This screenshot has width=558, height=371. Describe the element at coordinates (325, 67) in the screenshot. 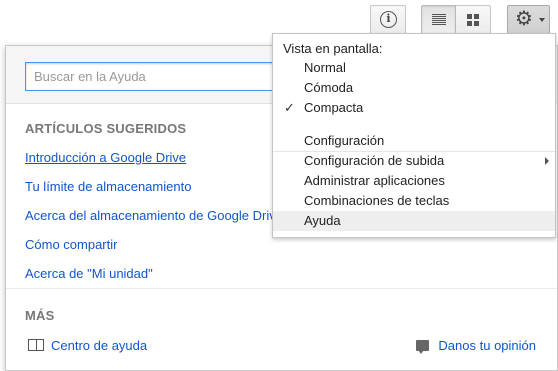

I see `menu-item-label: Normal` at that location.